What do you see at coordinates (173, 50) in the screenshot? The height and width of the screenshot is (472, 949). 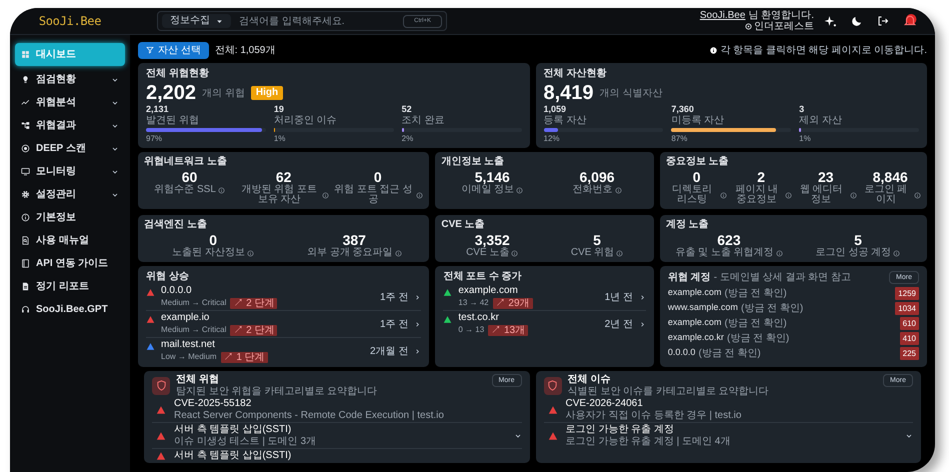 I see `asset-select-button: 자산 선택` at bounding box center [173, 50].